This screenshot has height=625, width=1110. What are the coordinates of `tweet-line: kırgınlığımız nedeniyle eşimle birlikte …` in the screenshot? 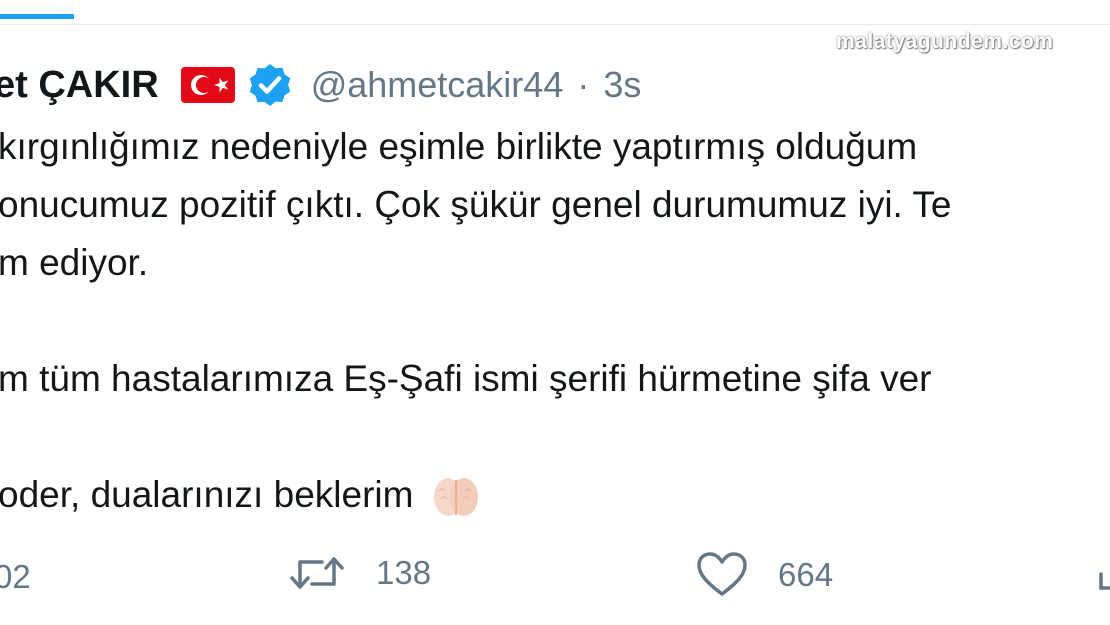 It's located at (459, 146).